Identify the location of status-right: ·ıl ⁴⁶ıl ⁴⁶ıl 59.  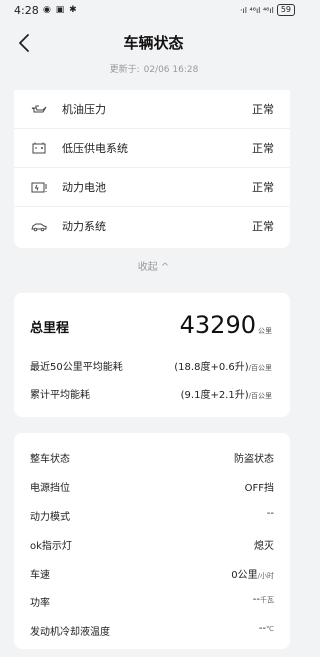
(267, 10).